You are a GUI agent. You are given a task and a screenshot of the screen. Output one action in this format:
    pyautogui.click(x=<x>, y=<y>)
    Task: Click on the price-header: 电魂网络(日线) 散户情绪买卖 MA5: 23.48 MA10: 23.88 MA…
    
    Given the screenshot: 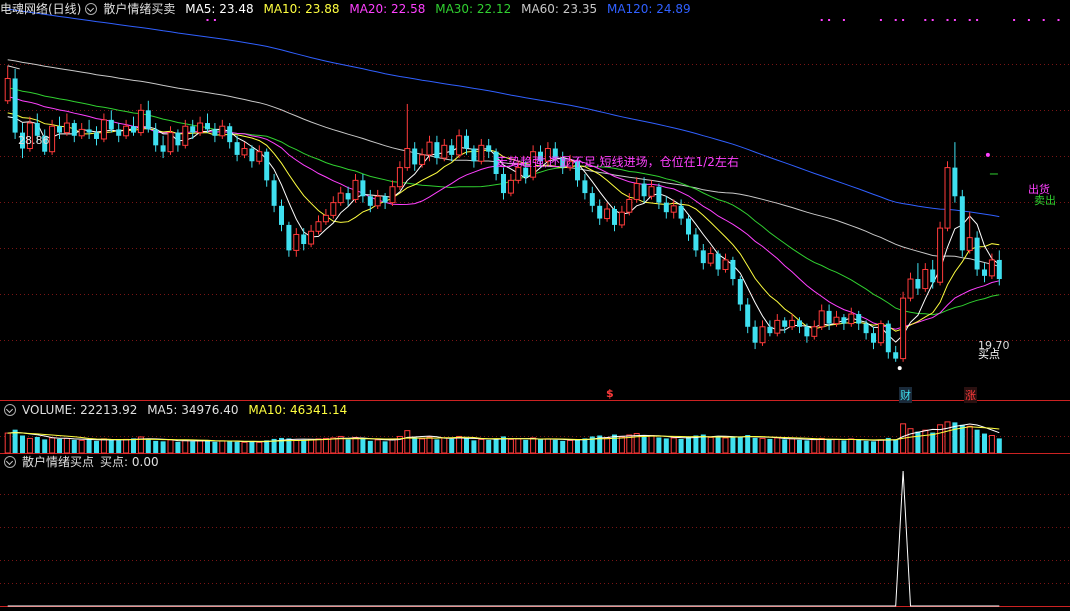 What is the action you would take?
    pyautogui.click(x=348, y=9)
    